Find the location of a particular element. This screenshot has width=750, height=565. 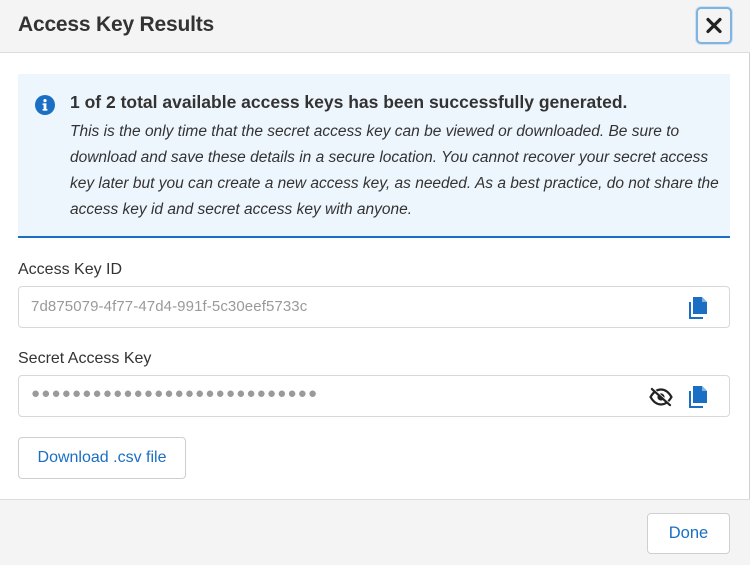

dialog-footer: Done is located at coordinates (375, 532).